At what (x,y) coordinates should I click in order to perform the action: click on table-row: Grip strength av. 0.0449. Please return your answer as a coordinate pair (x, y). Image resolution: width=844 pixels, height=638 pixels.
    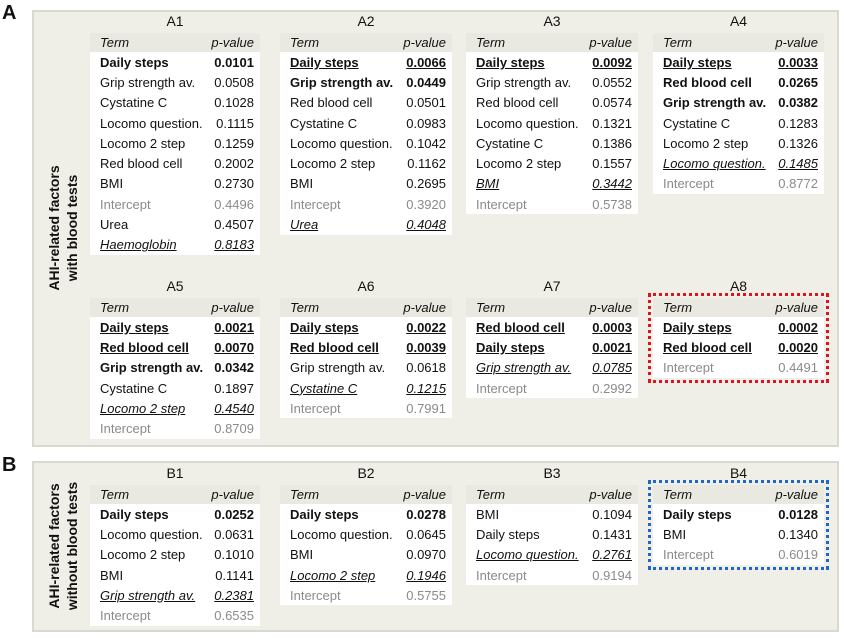
    Looking at the image, I should click on (366, 82).